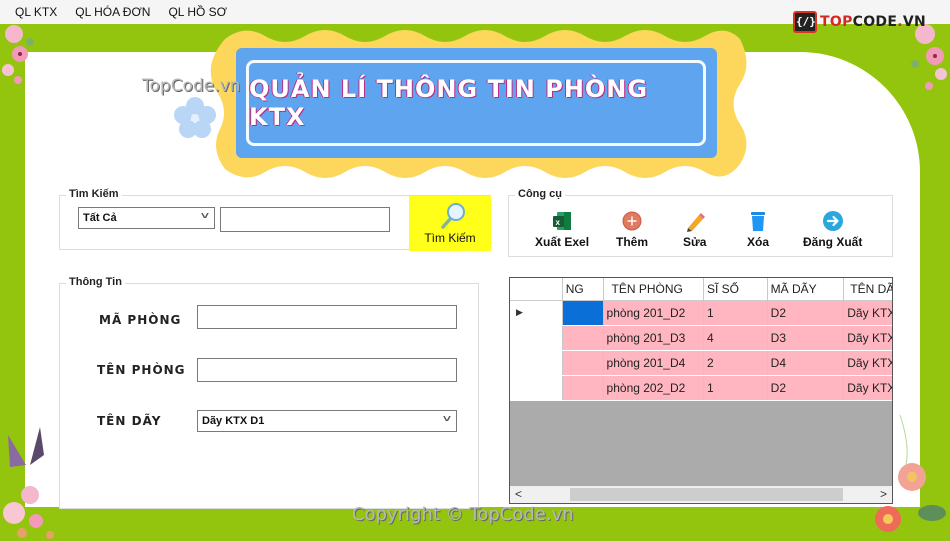 The width and height of the screenshot is (950, 541). What do you see at coordinates (518, 494) in the screenshot?
I see `scroll-left-icon: <` at bounding box center [518, 494].